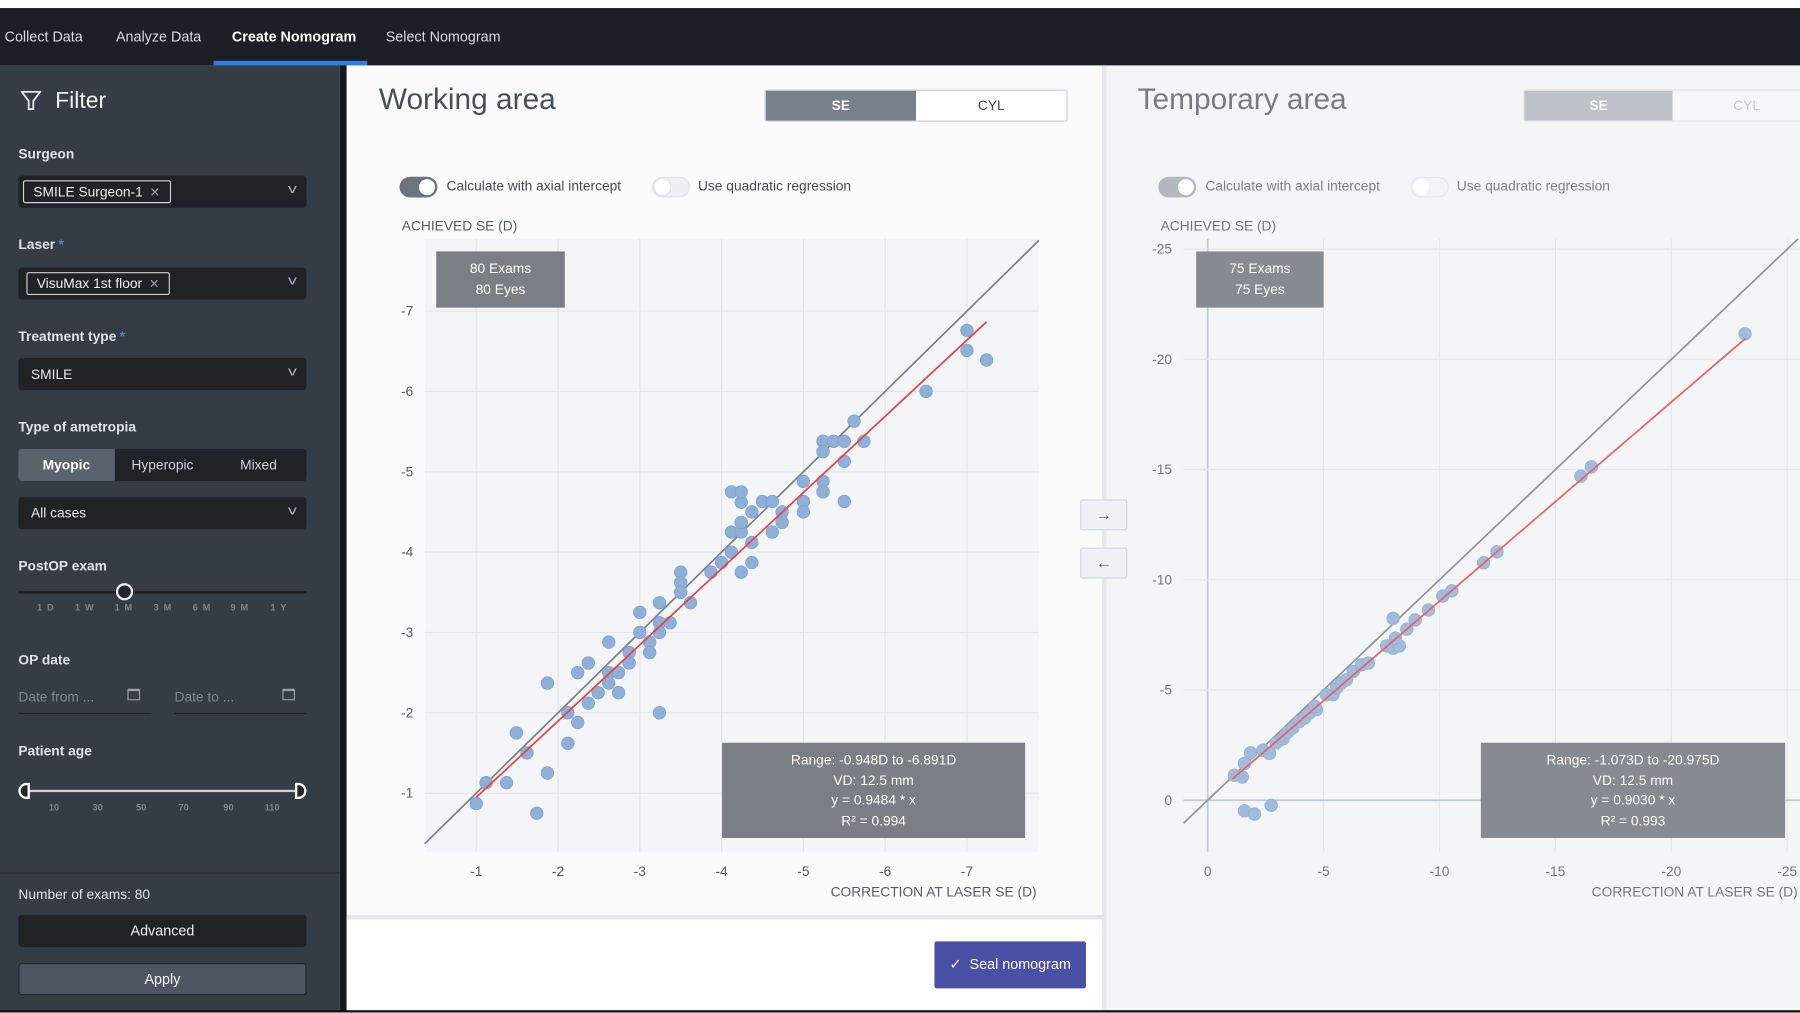  What do you see at coordinates (37, 244) in the screenshot?
I see `laser-label-text: Laser` at bounding box center [37, 244].